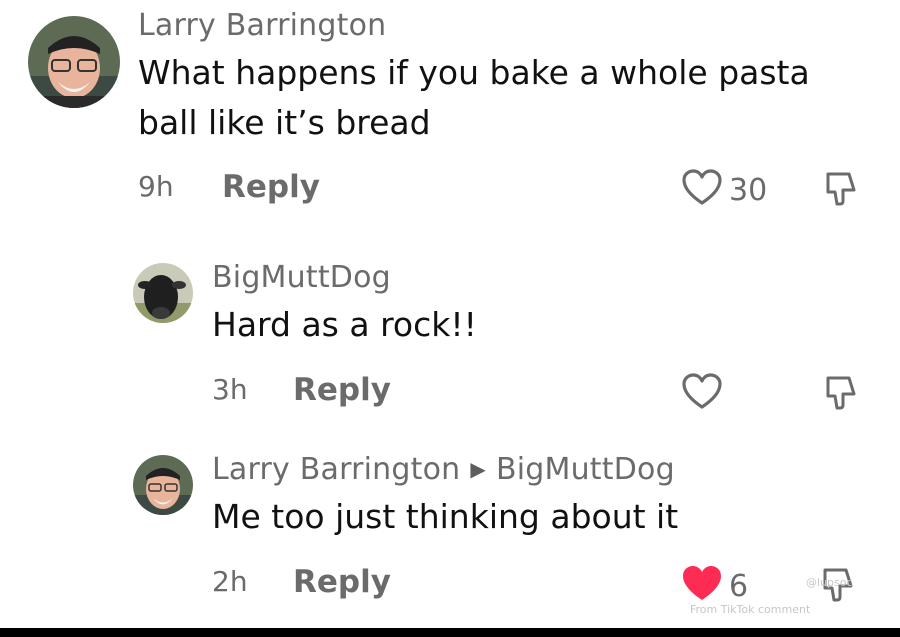 This screenshot has width=900, height=637. What do you see at coordinates (702, 586) in the screenshot?
I see `heart-filled-icon` at bounding box center [702, 586].